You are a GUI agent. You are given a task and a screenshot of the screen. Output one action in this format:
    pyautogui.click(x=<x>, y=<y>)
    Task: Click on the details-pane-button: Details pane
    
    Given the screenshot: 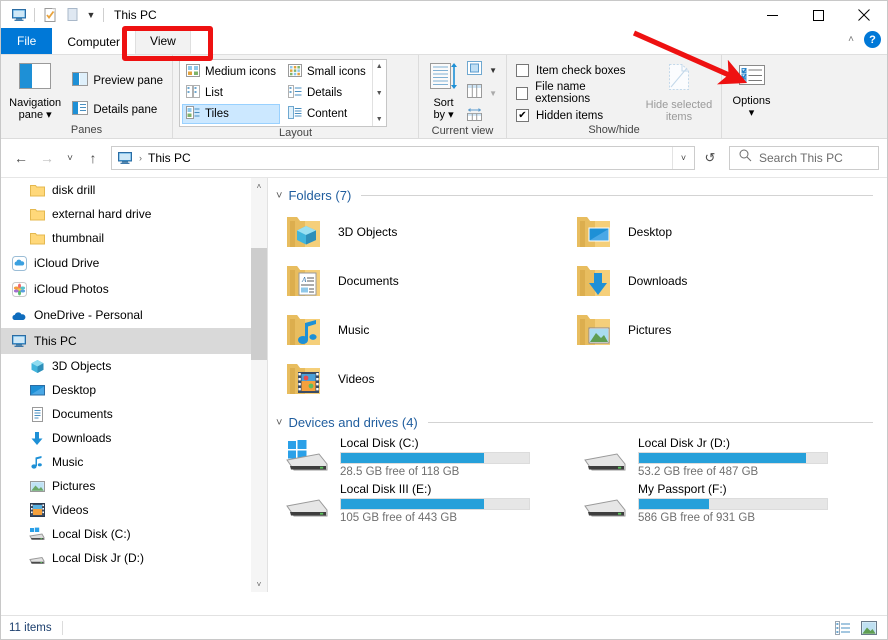 What is the action you would take?
    pyautogui.click(x=117, y=109)
    